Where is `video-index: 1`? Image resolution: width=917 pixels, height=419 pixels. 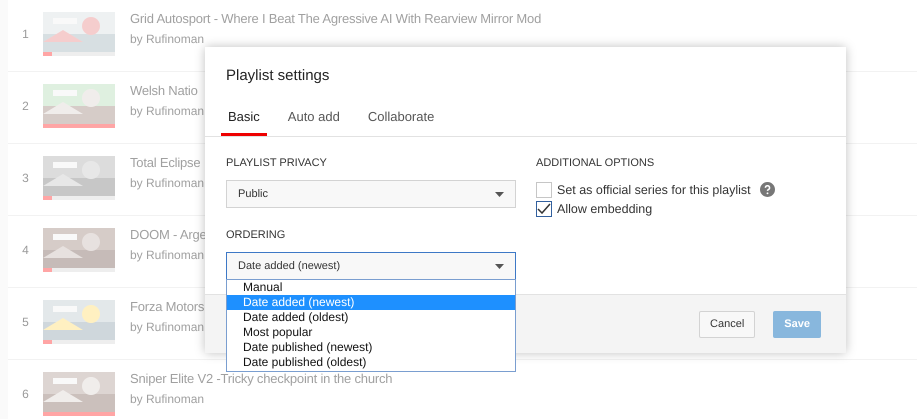
video-index: 1 is located at coordinates (25, 33).